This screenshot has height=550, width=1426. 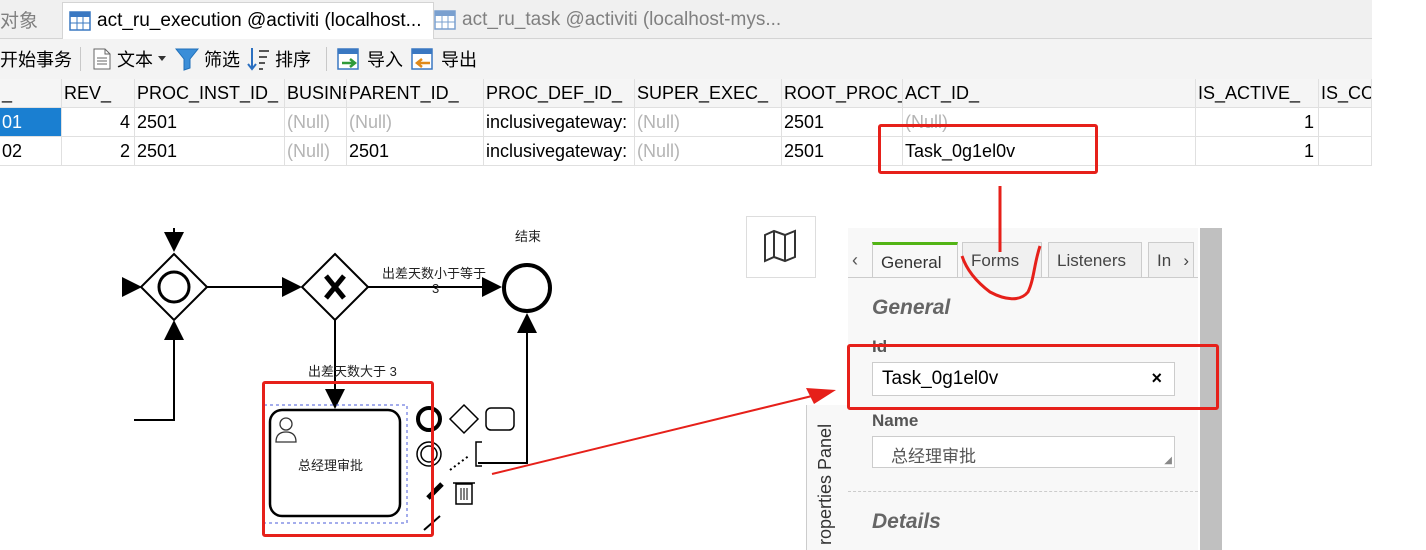 I want to click on append-task-icon, so click(x=500, y=419).